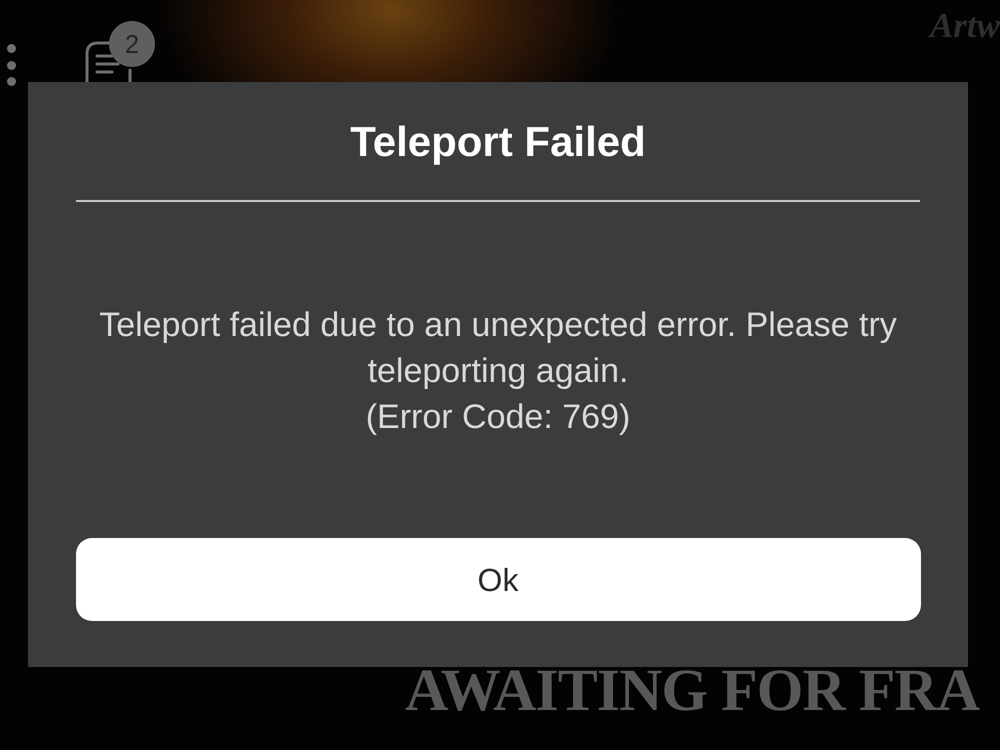 The width and height of the screenshot is (1000, 750). I want to click on menu-dots-icon, so click(11, 65).